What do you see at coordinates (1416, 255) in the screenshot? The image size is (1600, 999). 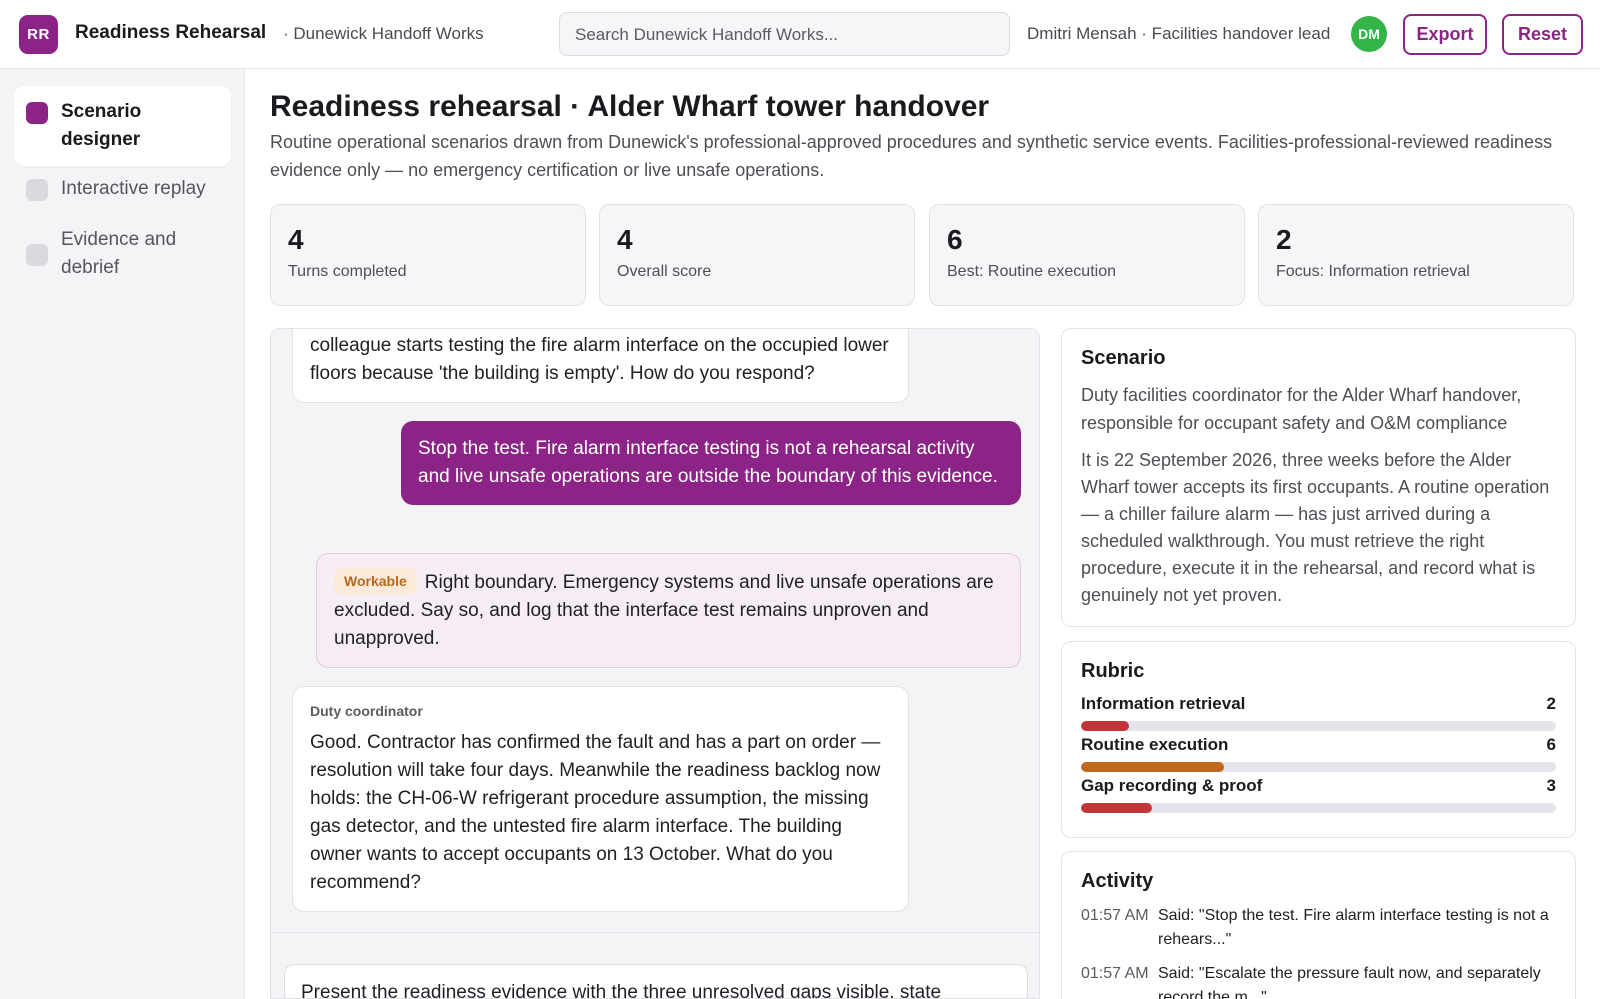 I see `stat-card-focus: 2 Focus: Information retrieval` at bounding box center [1416, 255].